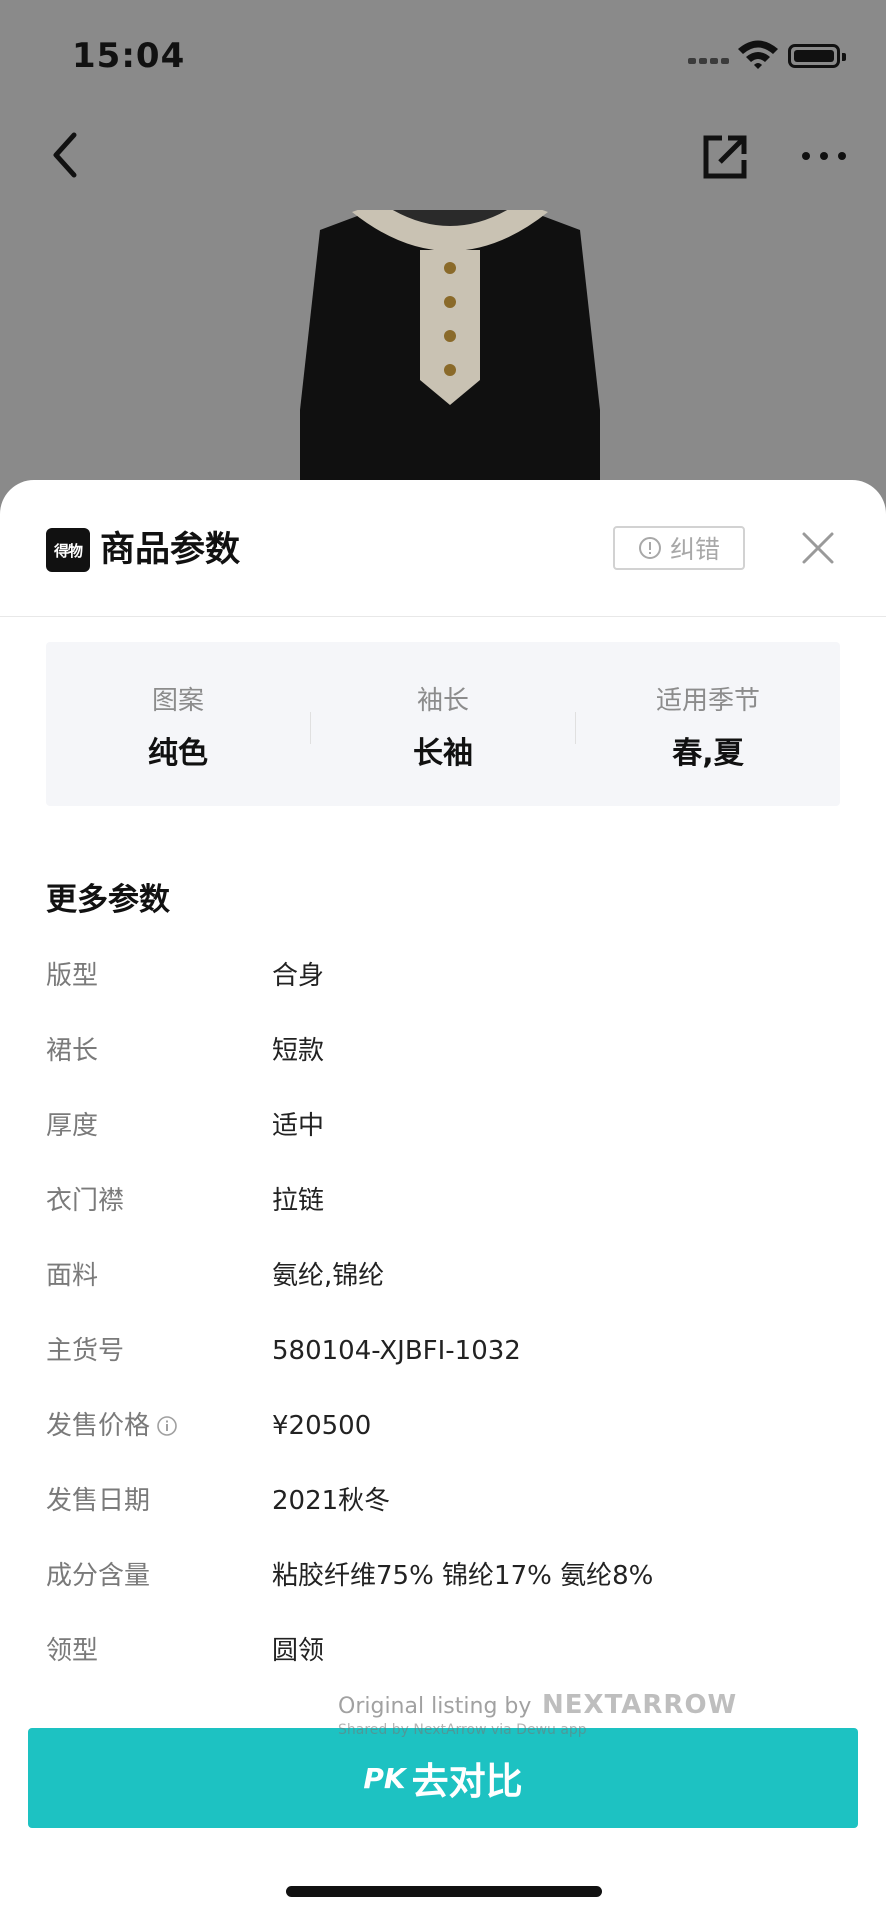 The width and height of the screenshot is (886, 1920). I want to click on summary-item: 袖长 长袖, so click(443, 724).